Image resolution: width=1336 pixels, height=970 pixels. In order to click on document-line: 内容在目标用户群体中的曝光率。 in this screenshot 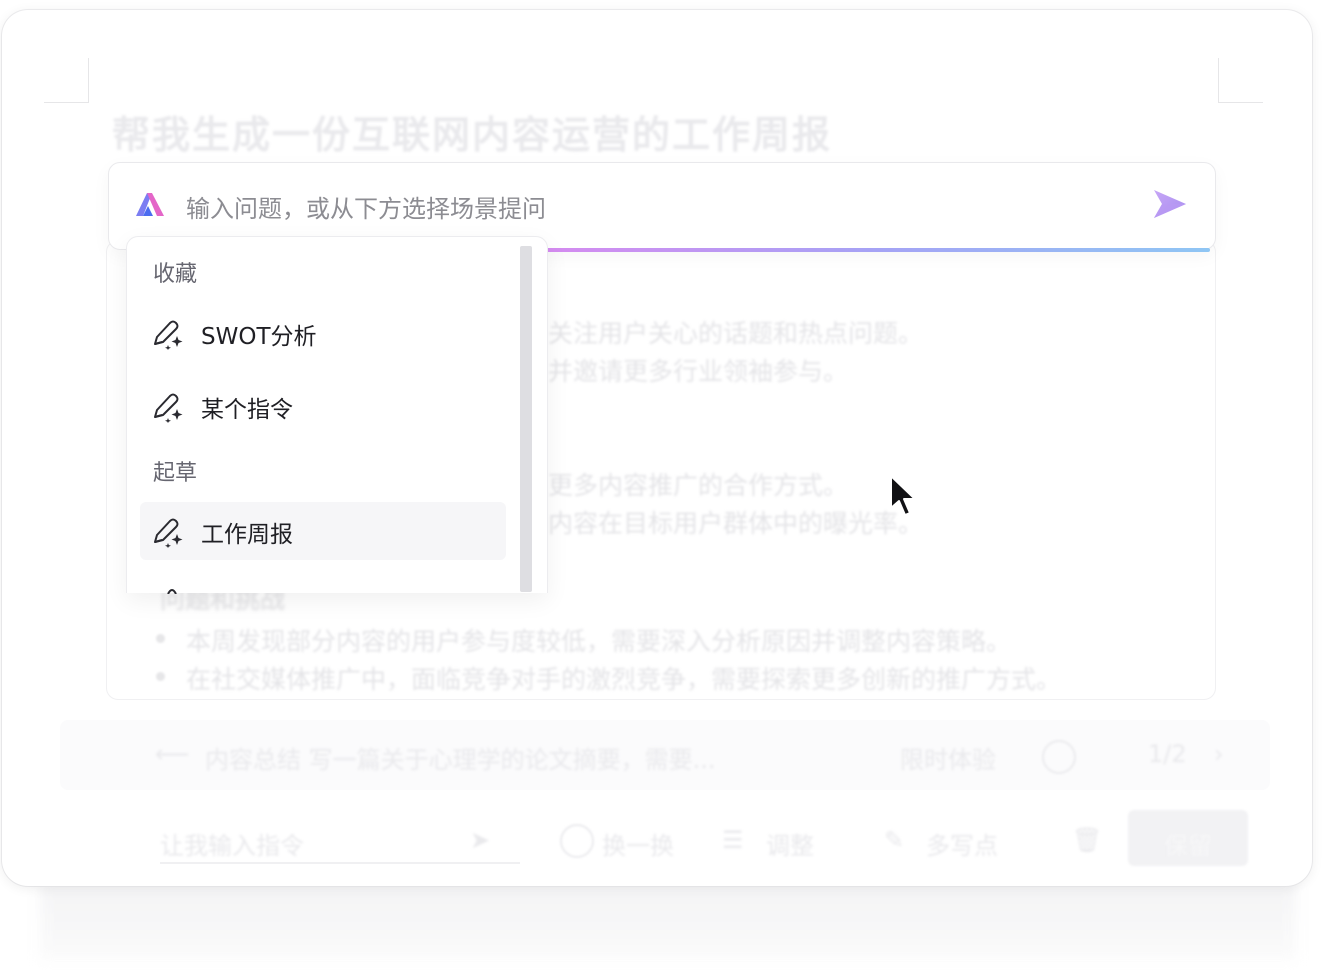, I will do `click(736, 523)`.